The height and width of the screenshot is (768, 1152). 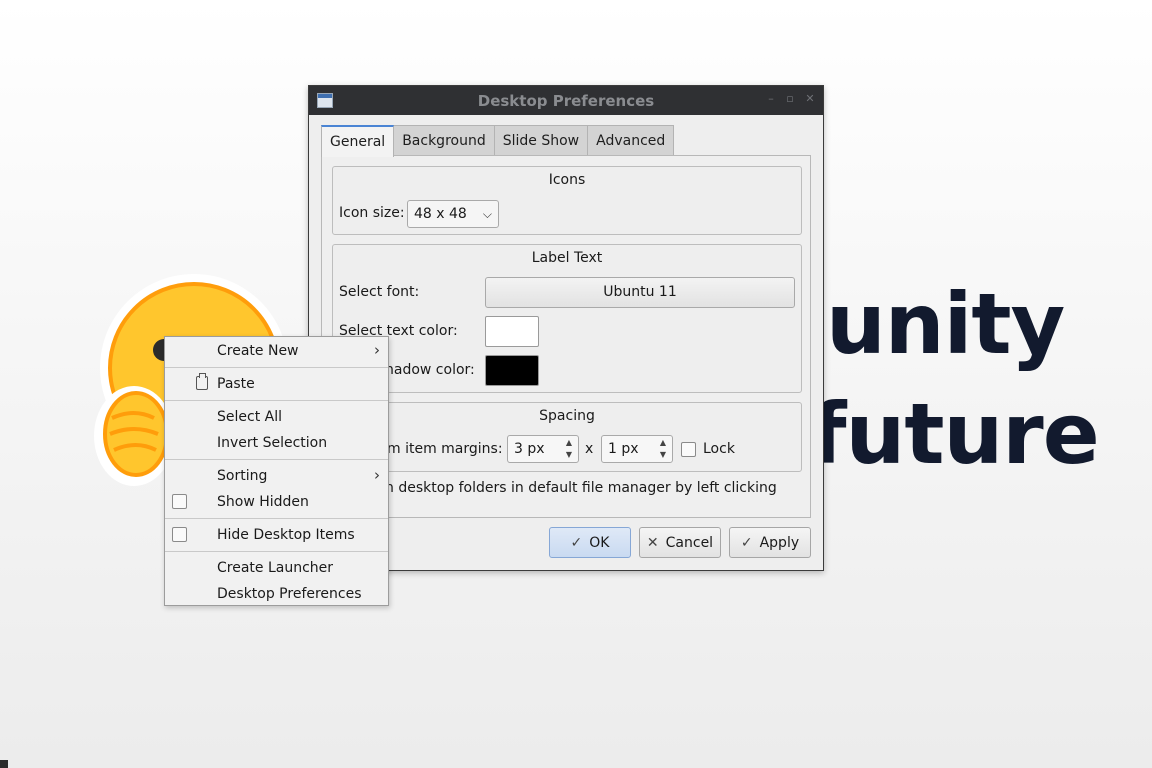 I want to click on margin-x-value: 3 px, so click(x=529, y=449).